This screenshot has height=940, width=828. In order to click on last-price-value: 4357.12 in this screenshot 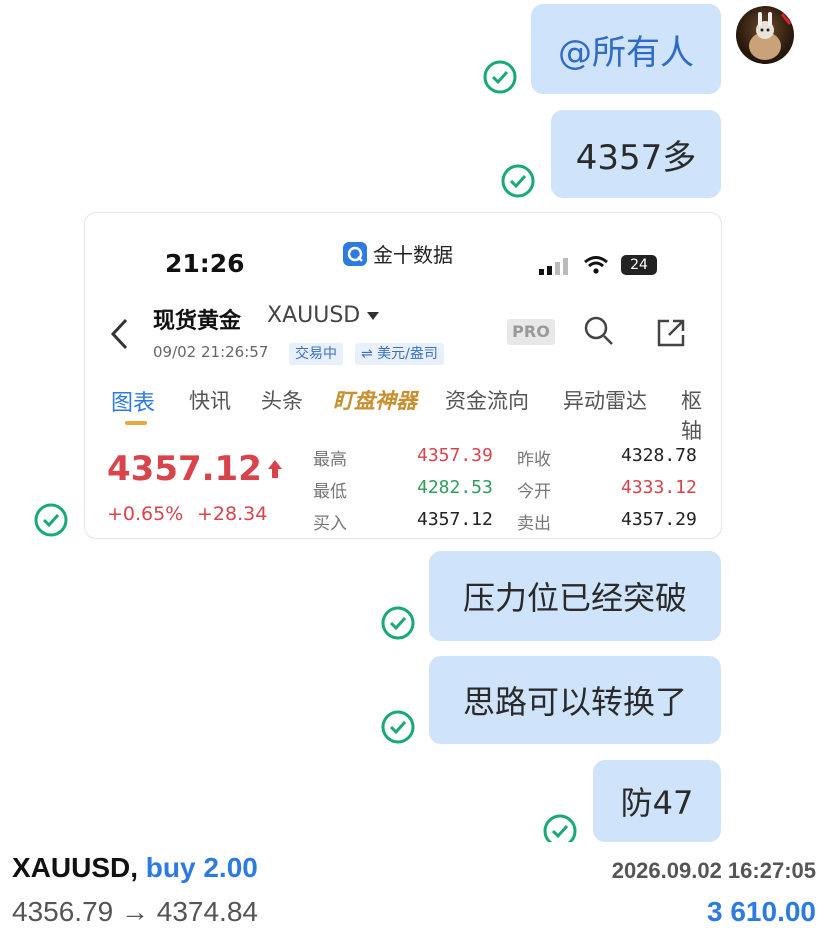, I will do `click(184, 469)`.